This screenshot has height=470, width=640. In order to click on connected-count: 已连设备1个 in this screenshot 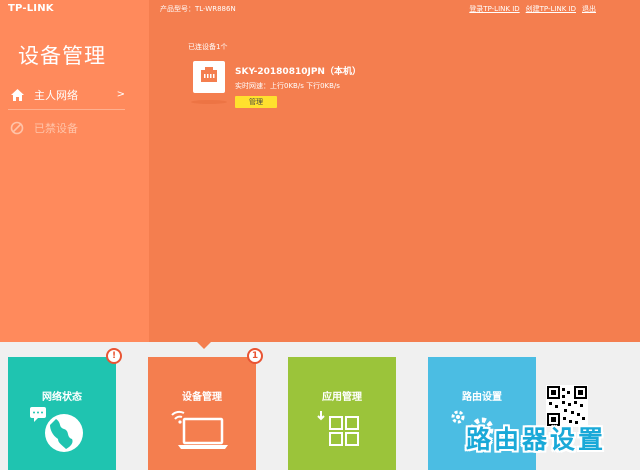, I will do `click(208, 47)`.